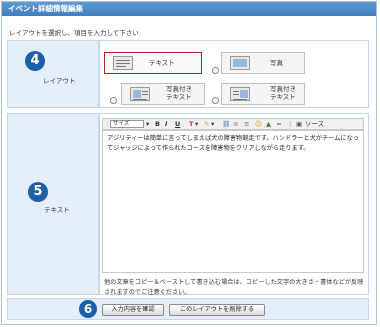 Image resolution: width=380 pixels, height=327 pixels. Describe the element at coordinates (258, 124) in the screenshot. I see `smiley-icon: ☺` at that location.